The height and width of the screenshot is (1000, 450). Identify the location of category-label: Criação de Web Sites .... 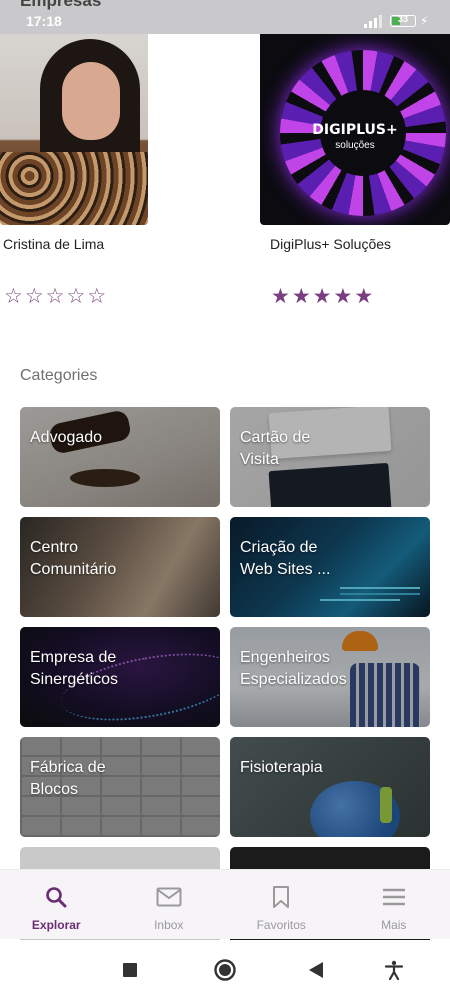
(285, 558).